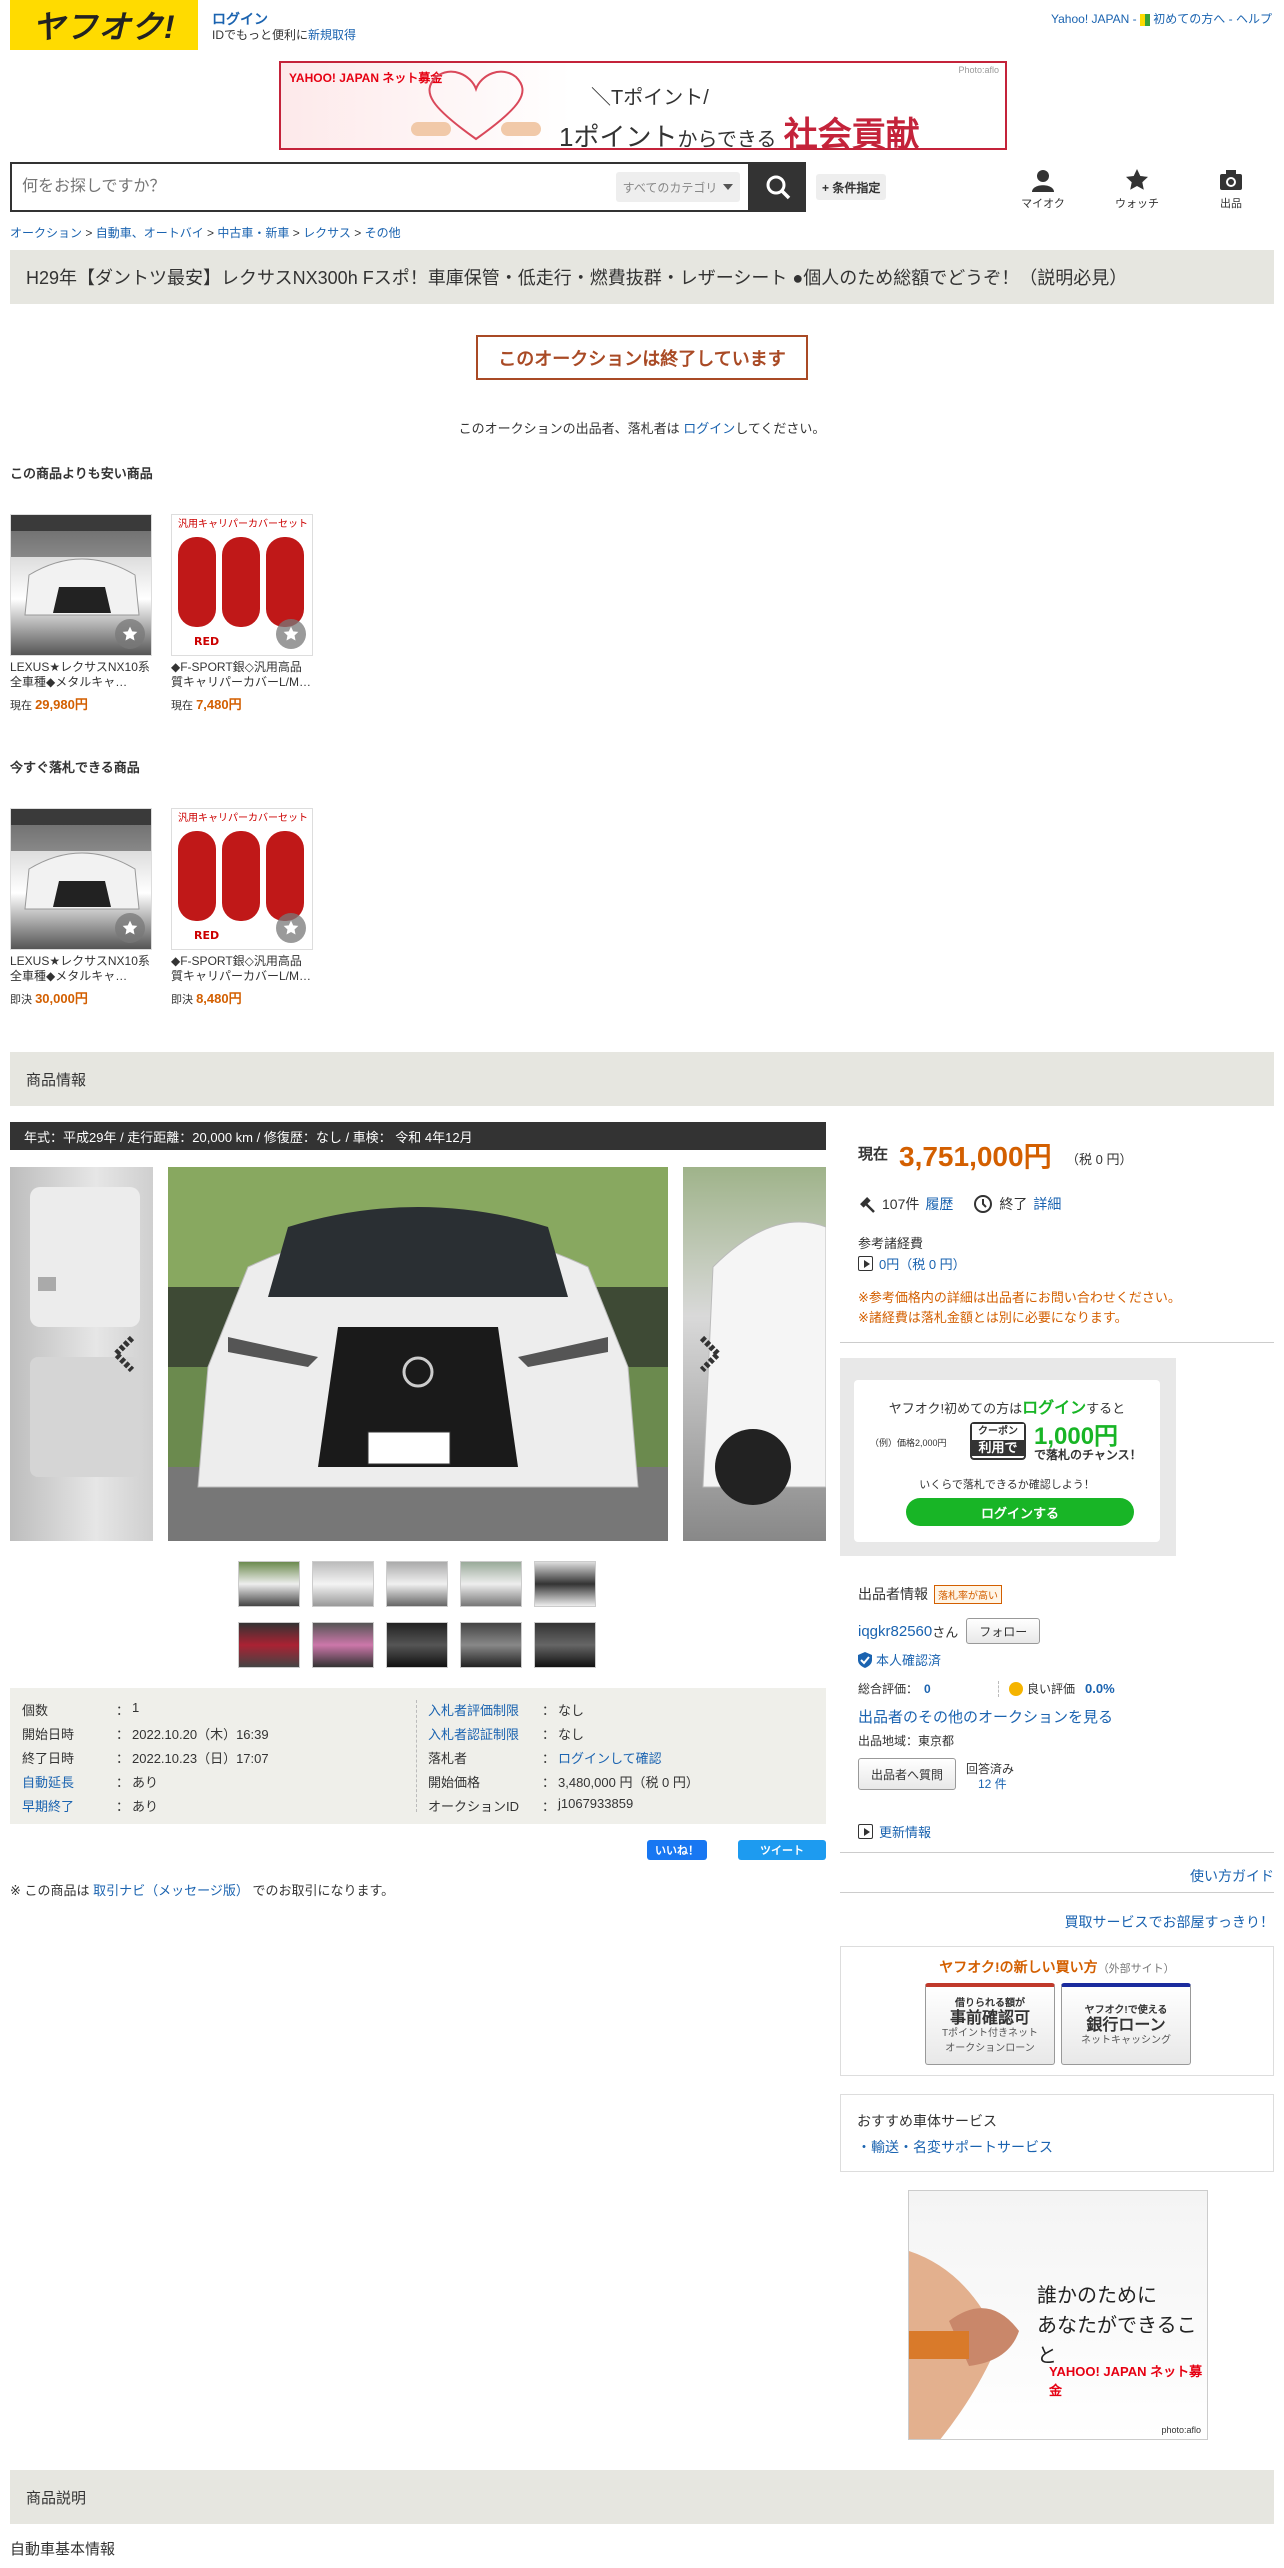 The height and width of the screenshot is (2568, 1284). Describe the element at coordinates (642, 427) in the screenshot. I see `ended-note: このオークションの出品者、落札者は ログインしてください。` at that location.